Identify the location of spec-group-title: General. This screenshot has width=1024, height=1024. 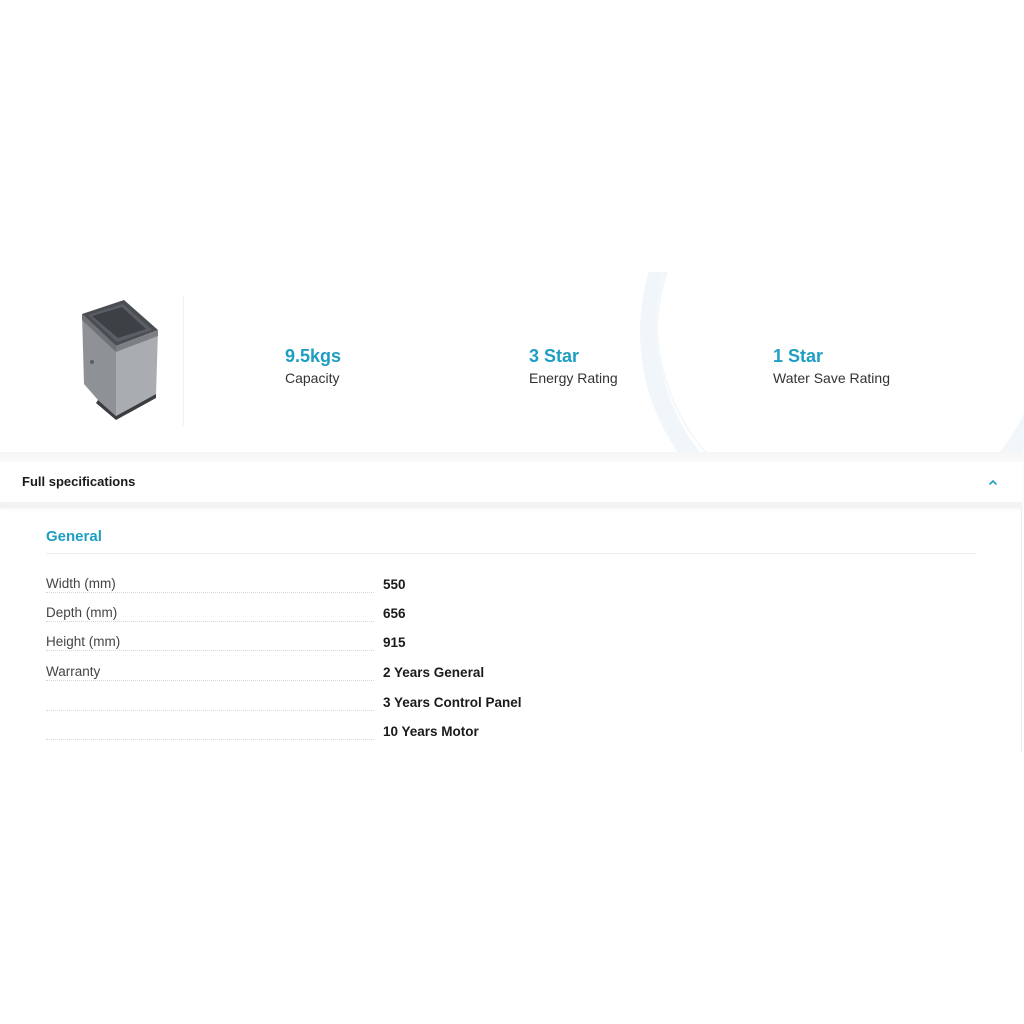
(74, 536).